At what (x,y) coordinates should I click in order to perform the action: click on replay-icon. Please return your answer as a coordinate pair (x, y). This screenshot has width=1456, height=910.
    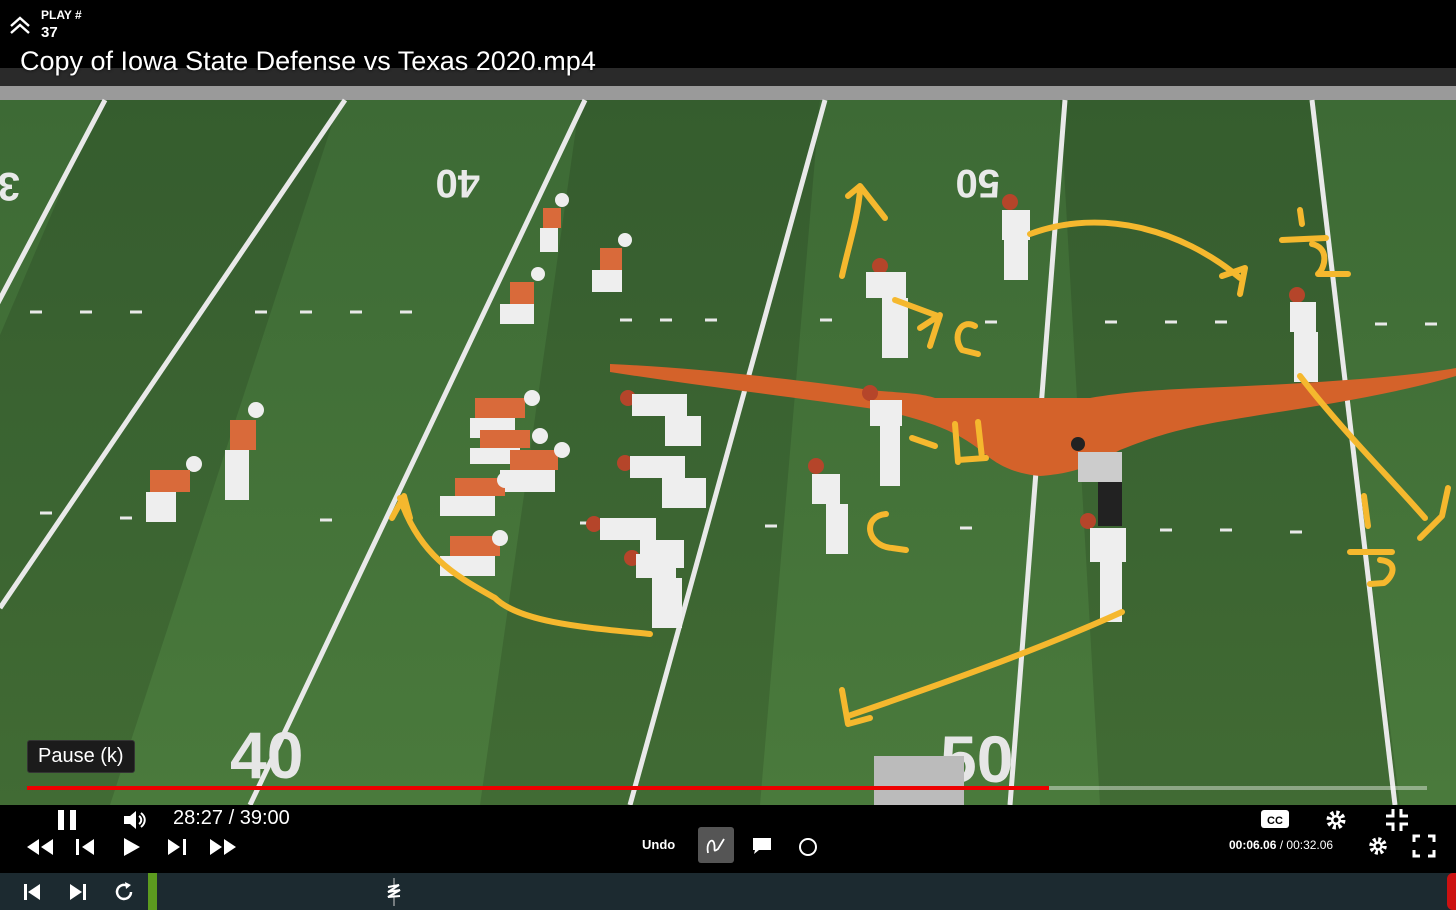
    Looking at the image, I should click on (124, 892).